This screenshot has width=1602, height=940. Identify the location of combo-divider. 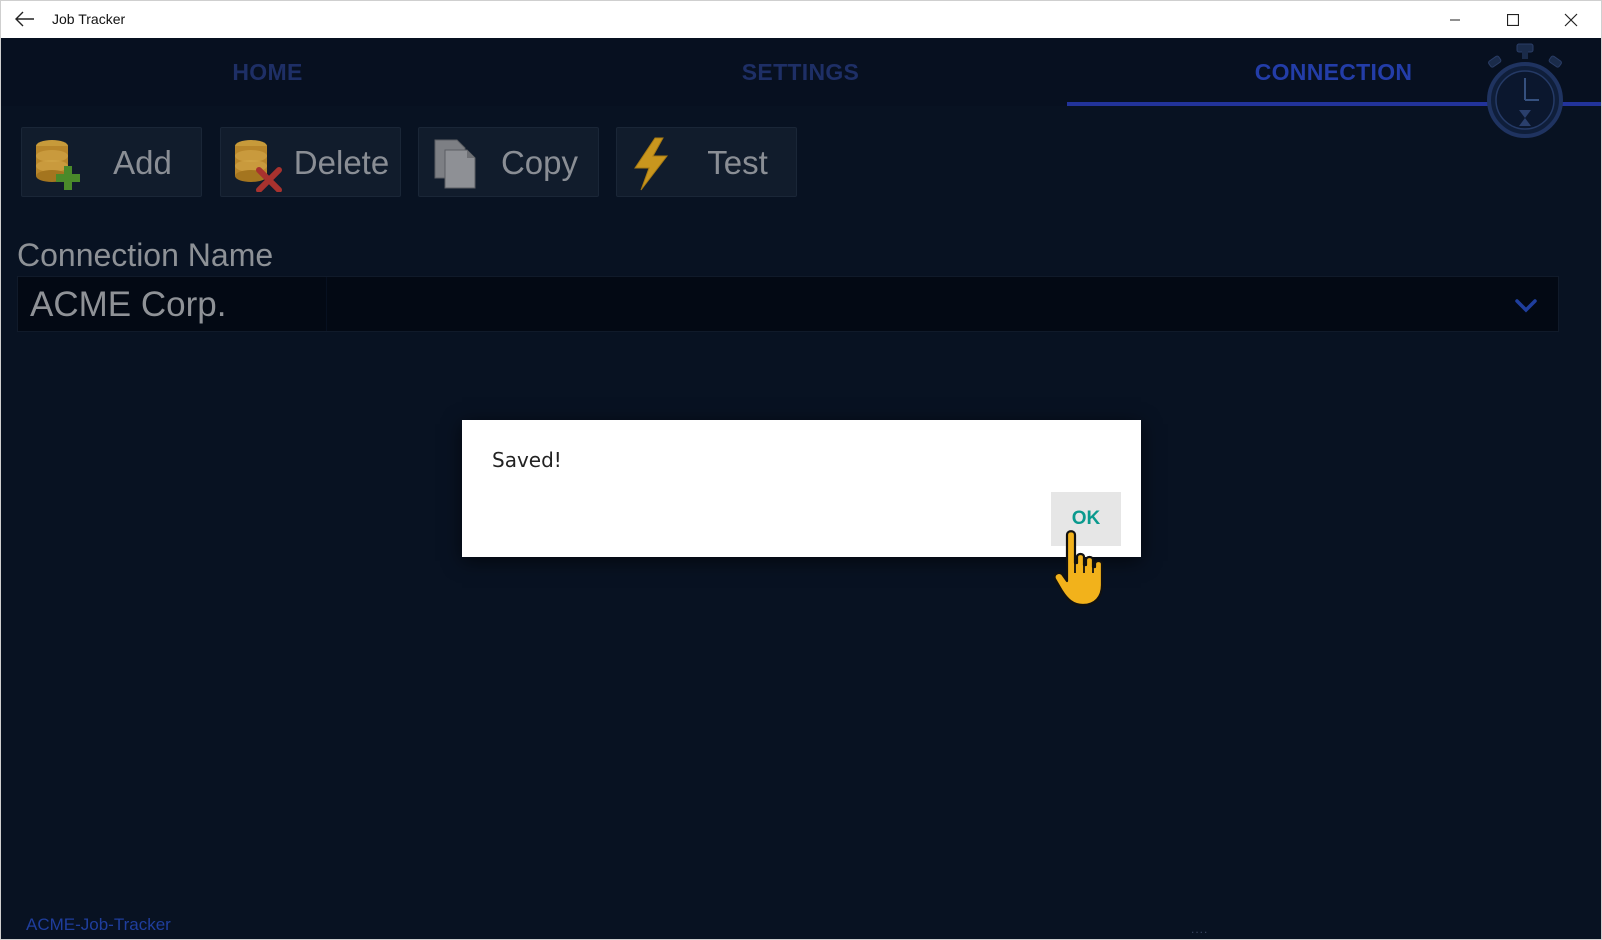
(326, 304).